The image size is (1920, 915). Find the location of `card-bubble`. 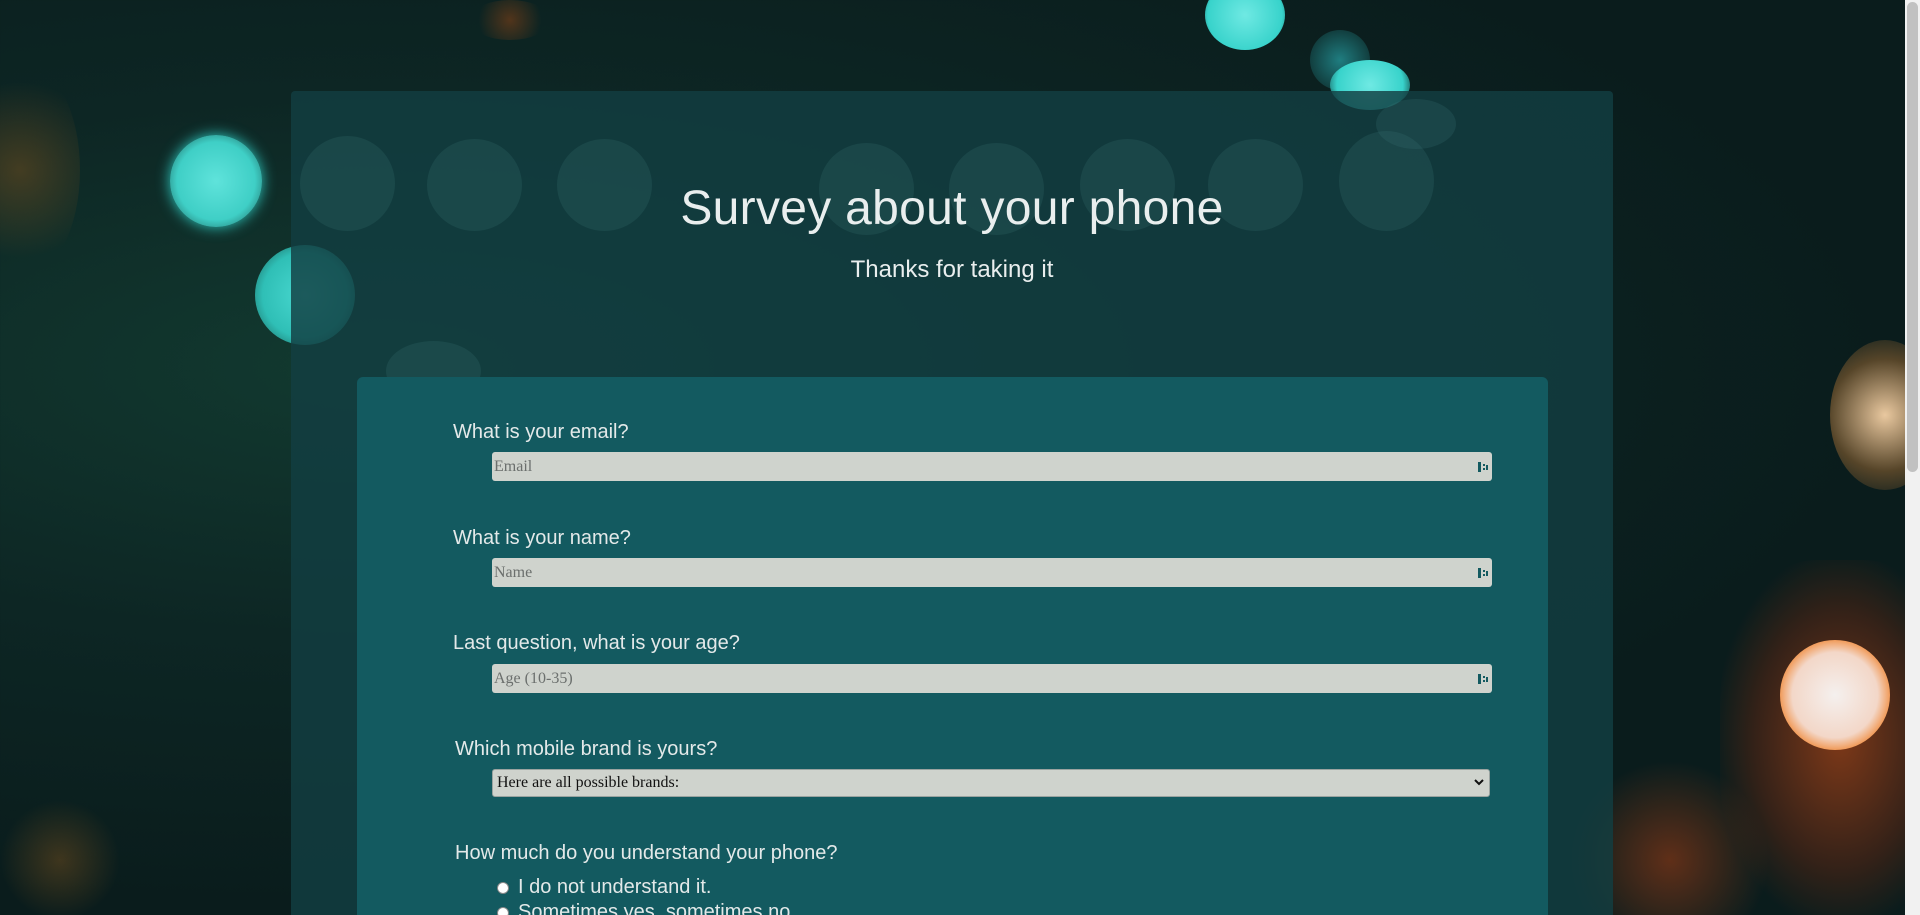

card-bubble is located at coordinates (1416, 124).